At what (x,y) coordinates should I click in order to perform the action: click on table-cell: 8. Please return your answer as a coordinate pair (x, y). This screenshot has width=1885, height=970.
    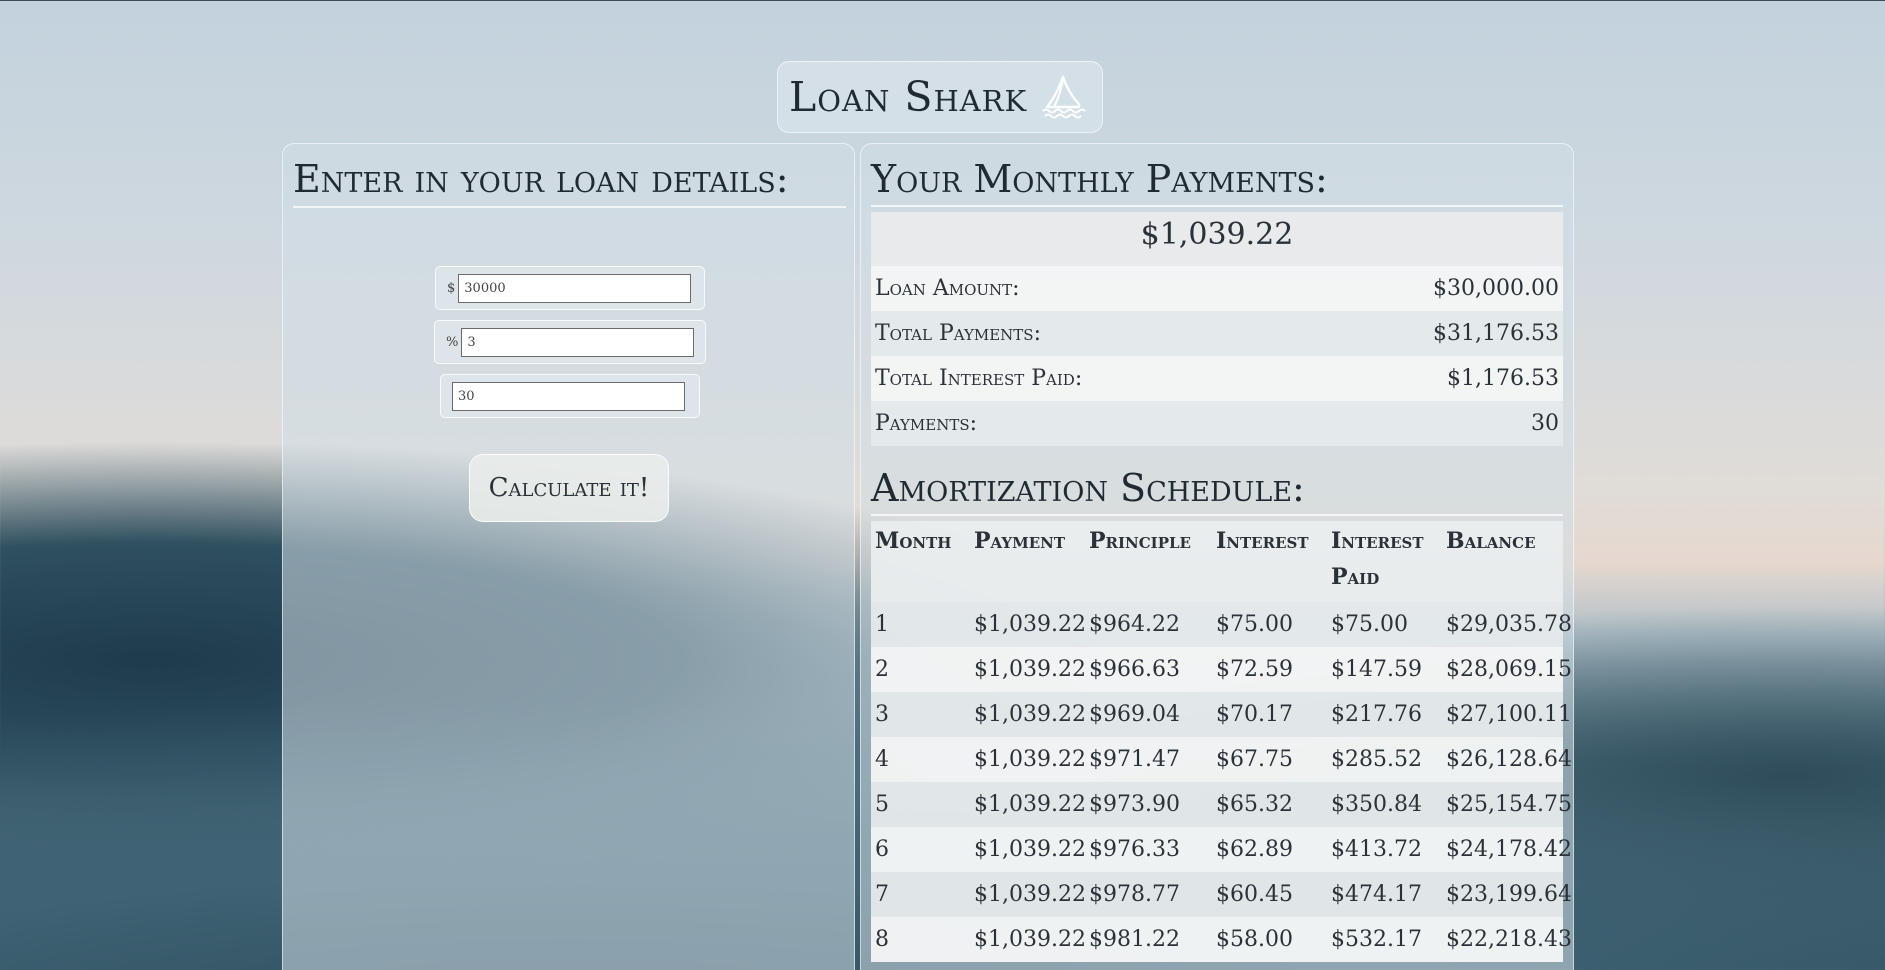
    Looking at the image, I should click on (882, 939).